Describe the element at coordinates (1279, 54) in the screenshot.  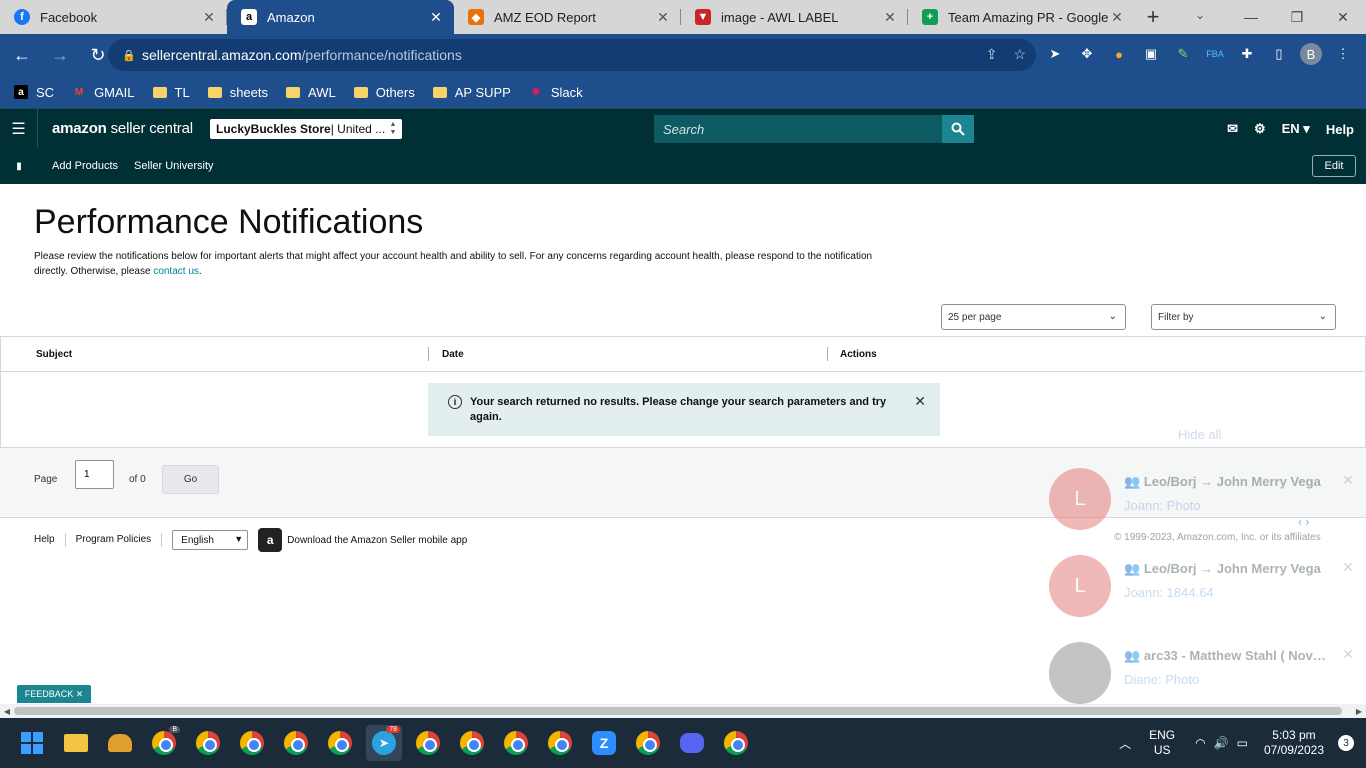
I see `side-panel-icon: ▯` at that location.